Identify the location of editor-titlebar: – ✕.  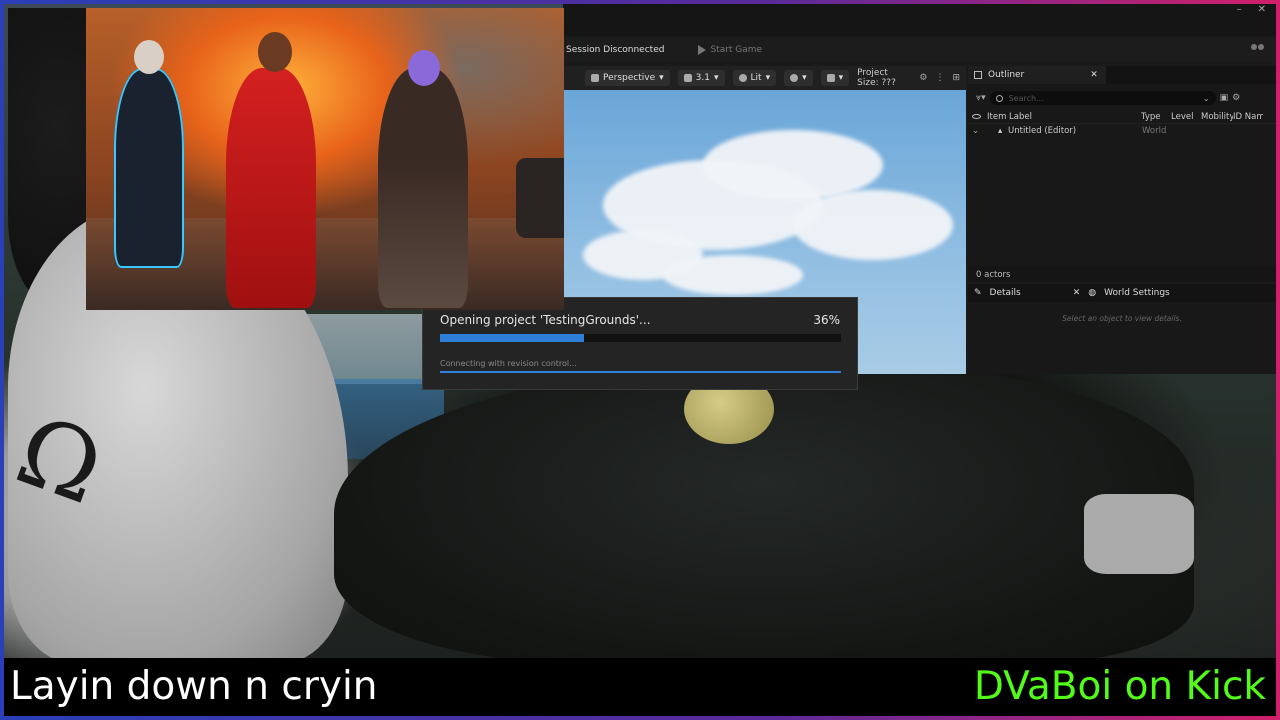
(919, 20).